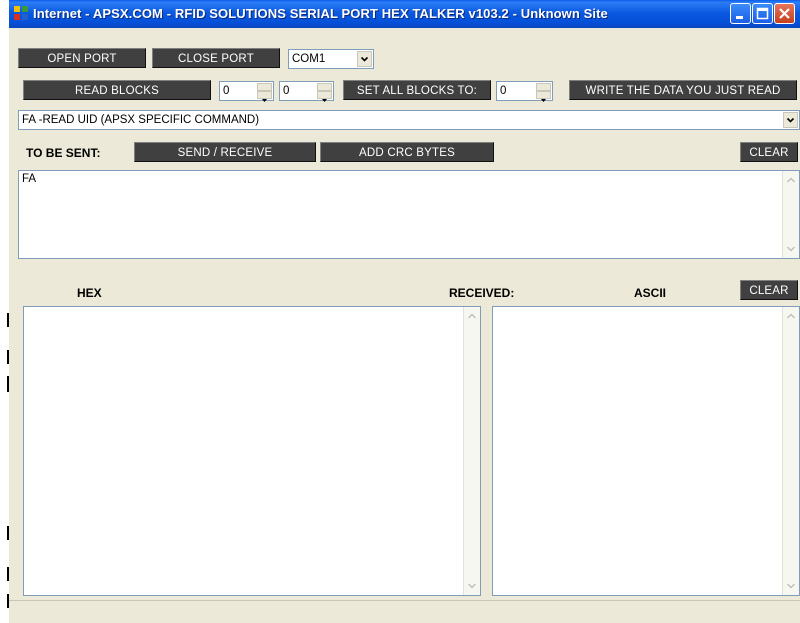 This screenshot has width=800, height=623. I want to click on clear-received-button: CLEAR, so click(769, 290).